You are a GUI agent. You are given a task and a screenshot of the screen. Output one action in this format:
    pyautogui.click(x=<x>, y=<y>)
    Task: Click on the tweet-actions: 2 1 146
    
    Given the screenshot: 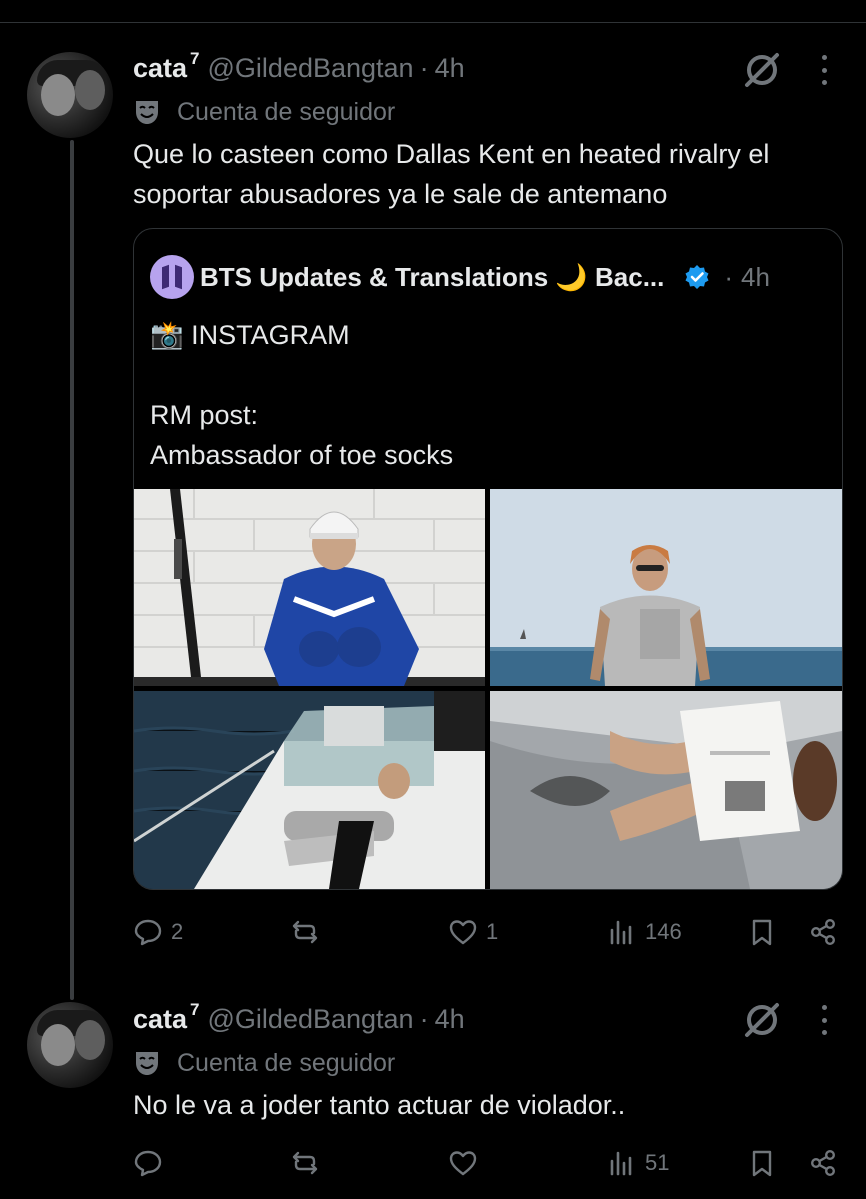 What is the action you would take?
    pyautogui.click(x=488, y=932)
    